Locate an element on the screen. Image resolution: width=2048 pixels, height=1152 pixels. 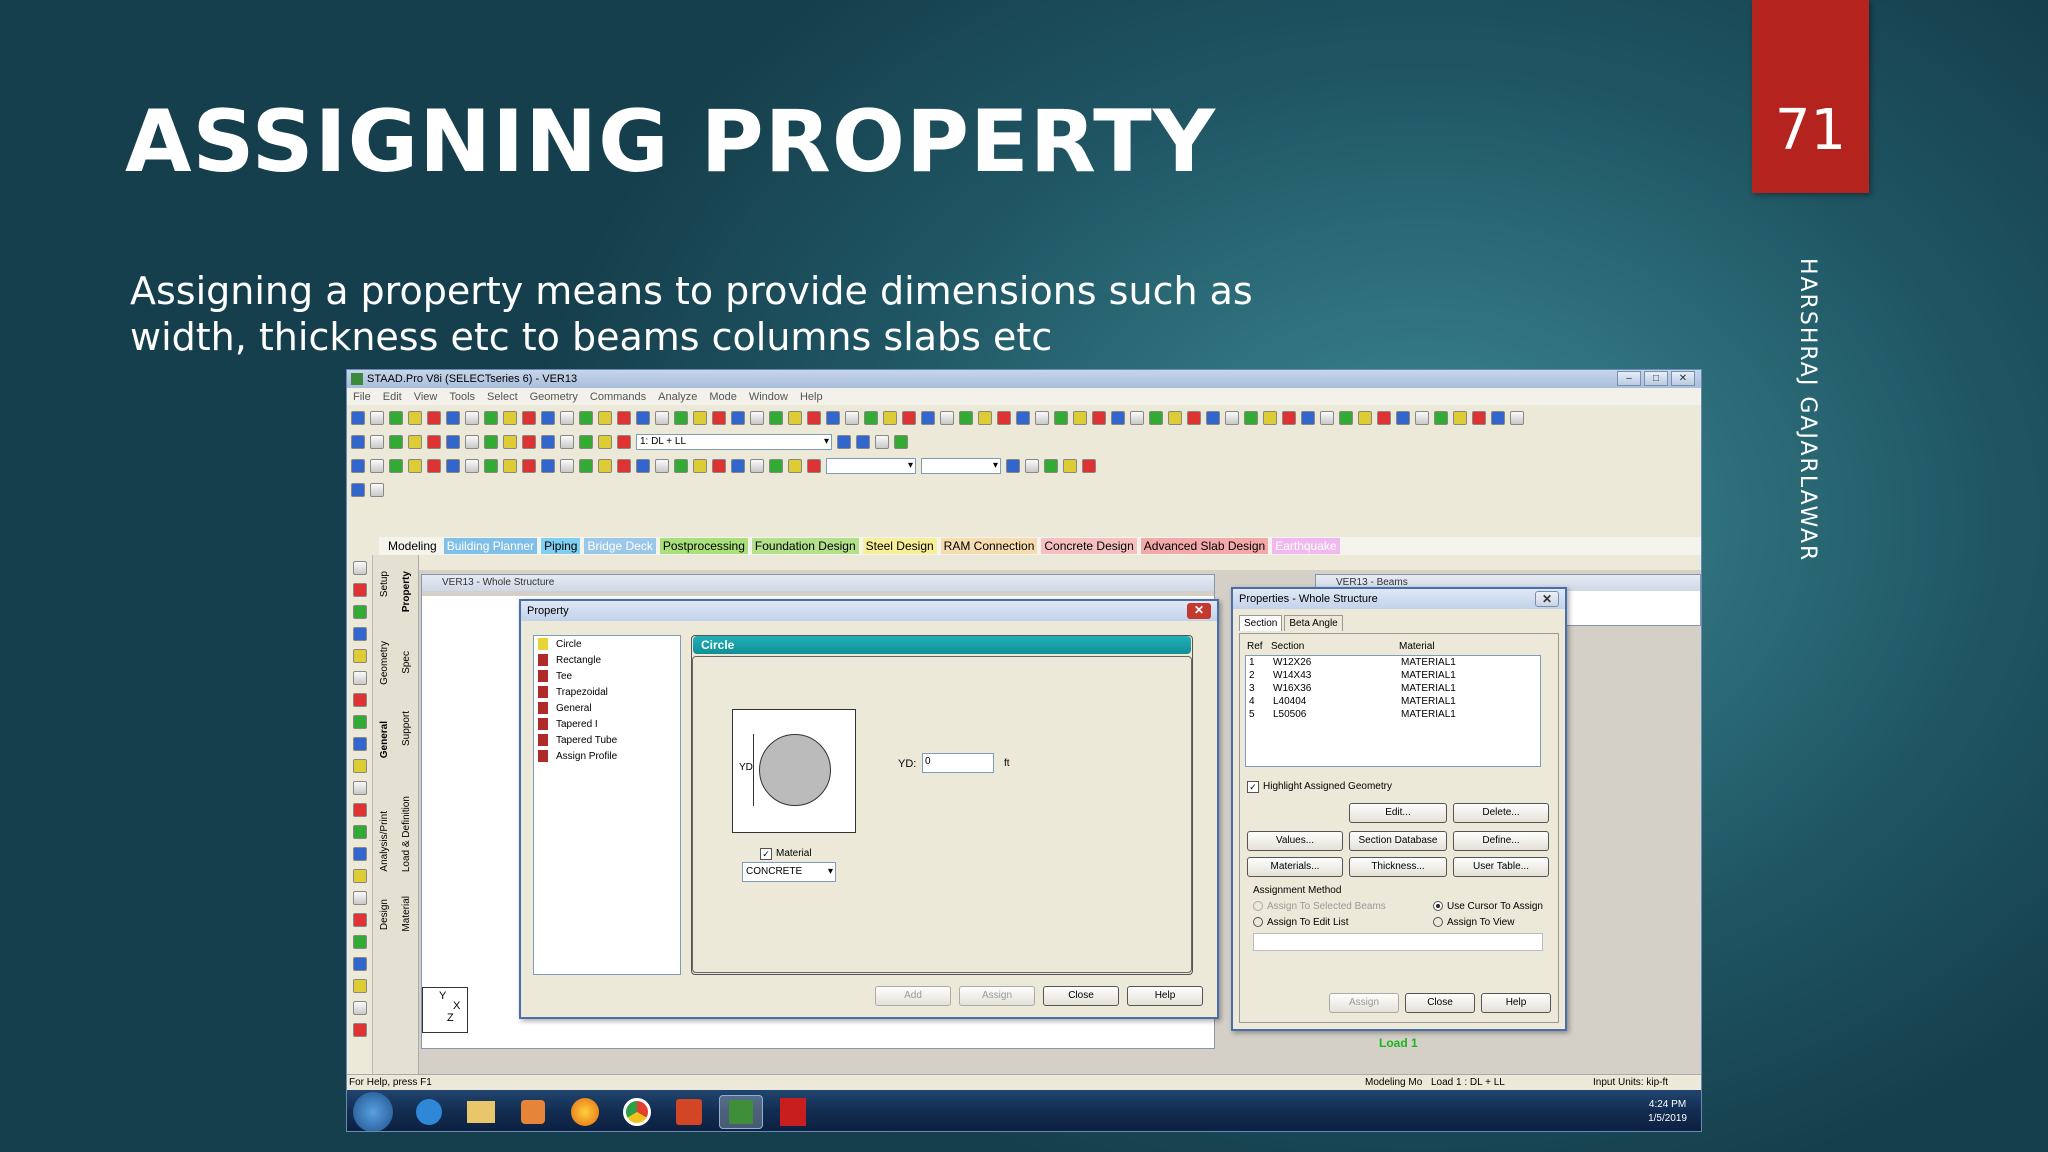
material-checkbox: ✓ is located at coordinates (766, 854).